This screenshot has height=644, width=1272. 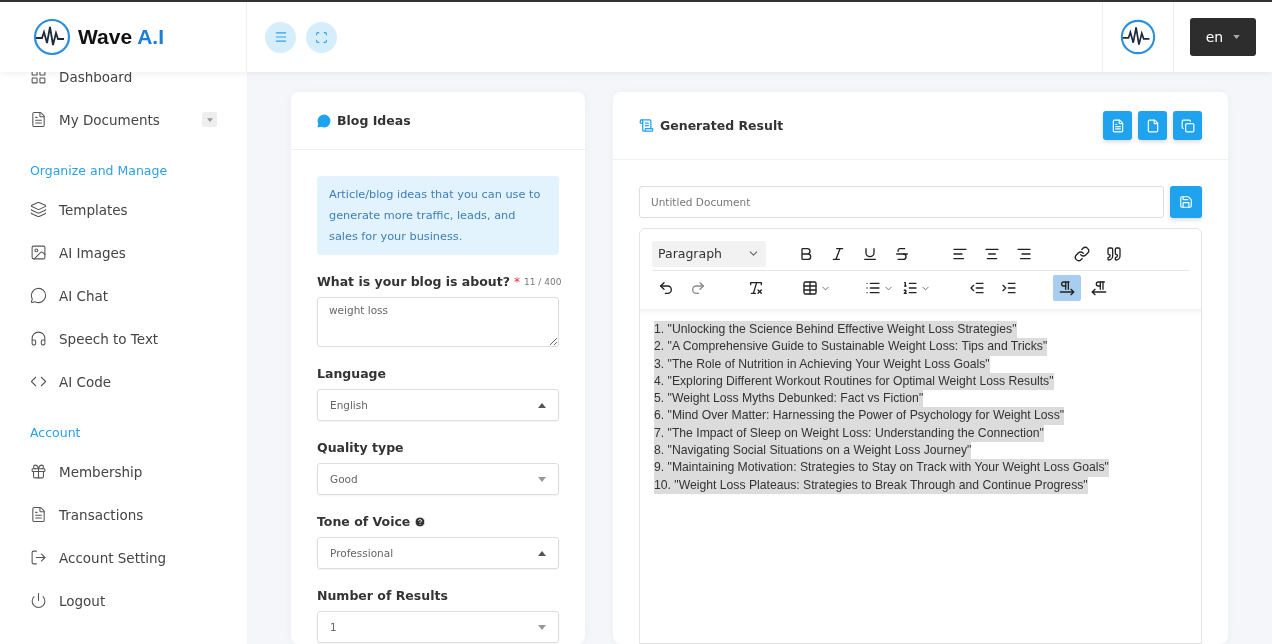 I want to click on select-field: Professional, so click(x=438, y=553).